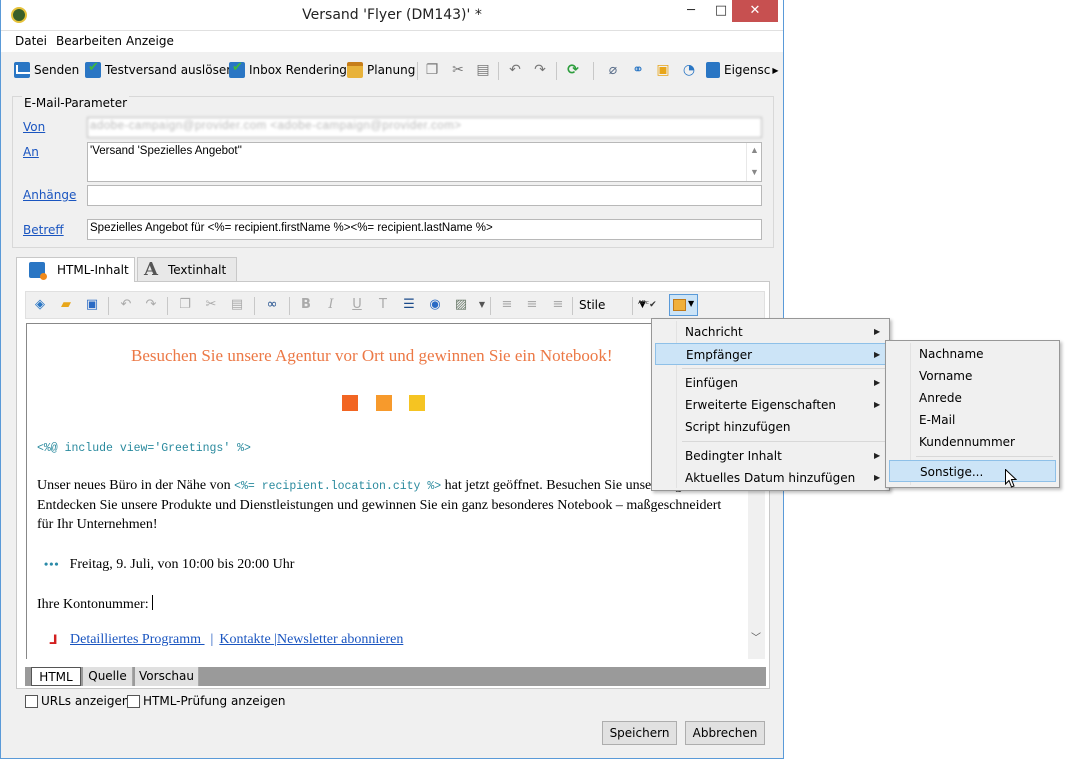  What do you see at coordinates (747, 70) in the screenshot?
I see `properties-label: Eigensc` at bounding box center [747, 70].